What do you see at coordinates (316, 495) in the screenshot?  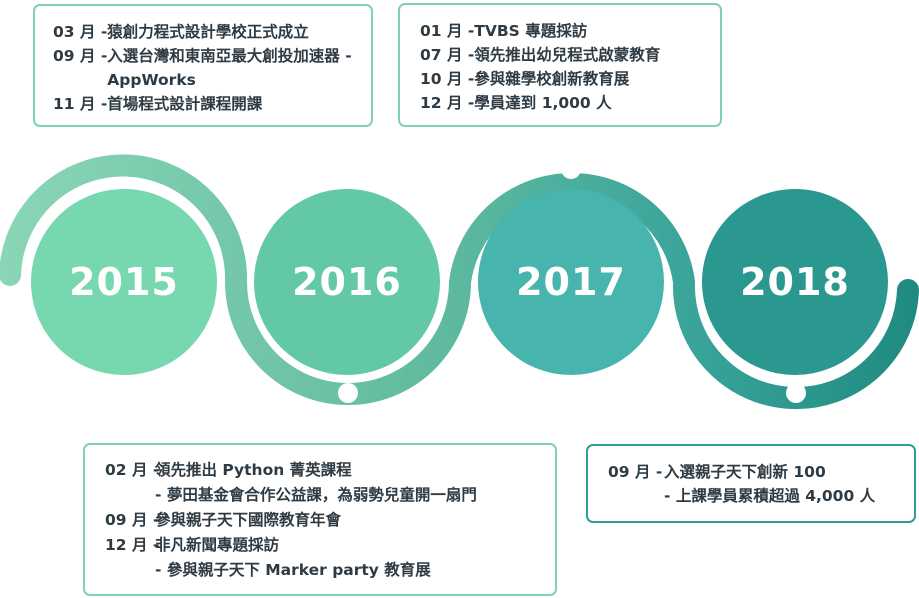 I see `event-row: - 夢田基金會合作公益課，為弱勢兒童開一扇門` at bounding box center [316, 495].